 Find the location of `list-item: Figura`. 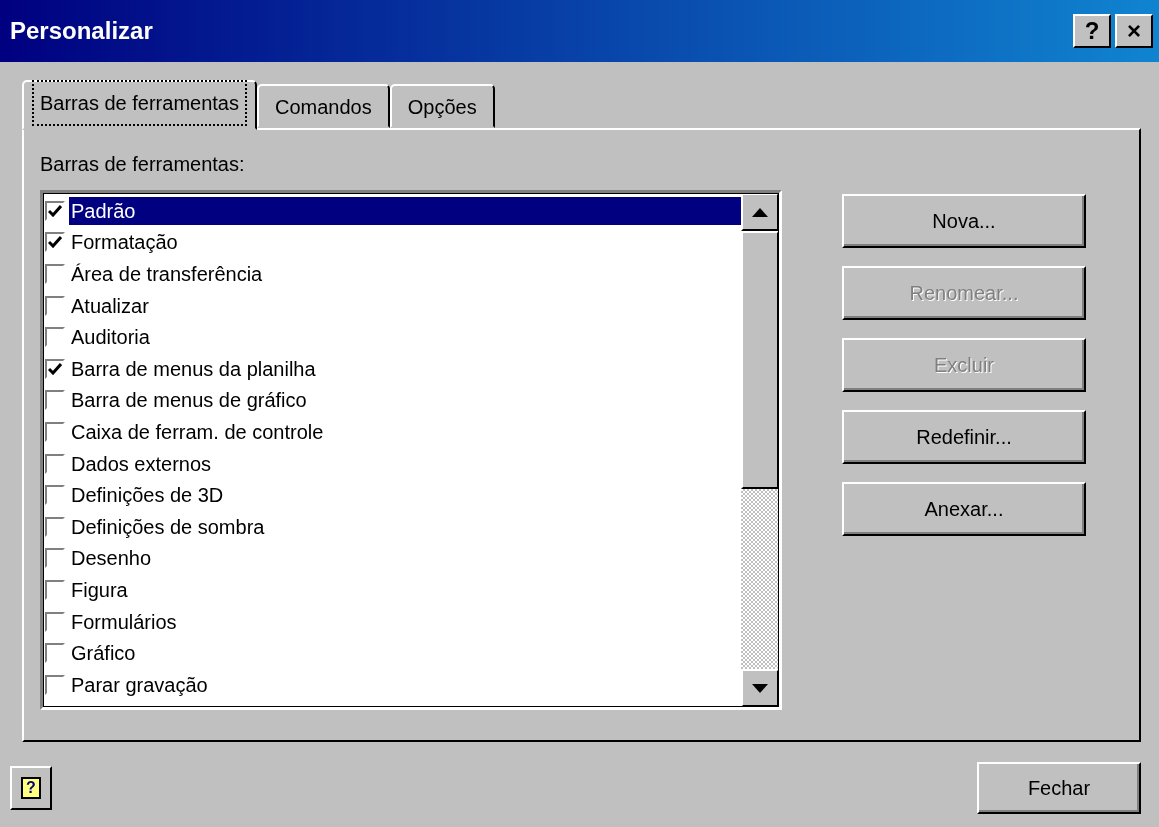

list-item: Figura is located at coordinates (99, 589).